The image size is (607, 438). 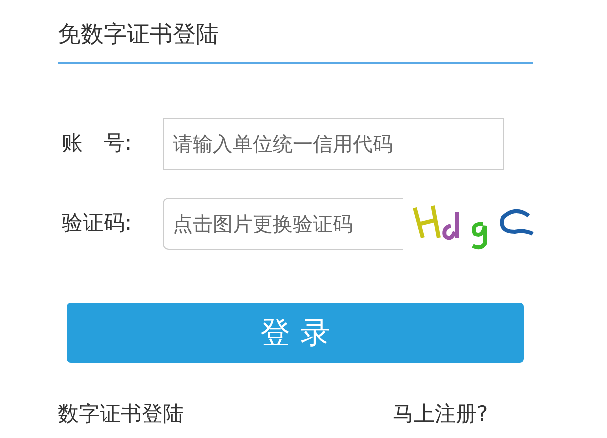 What do you see at coordinates (98, 224) in the screenshot?
I see `field-label: 验证码:` at bounding box center [98, 224].